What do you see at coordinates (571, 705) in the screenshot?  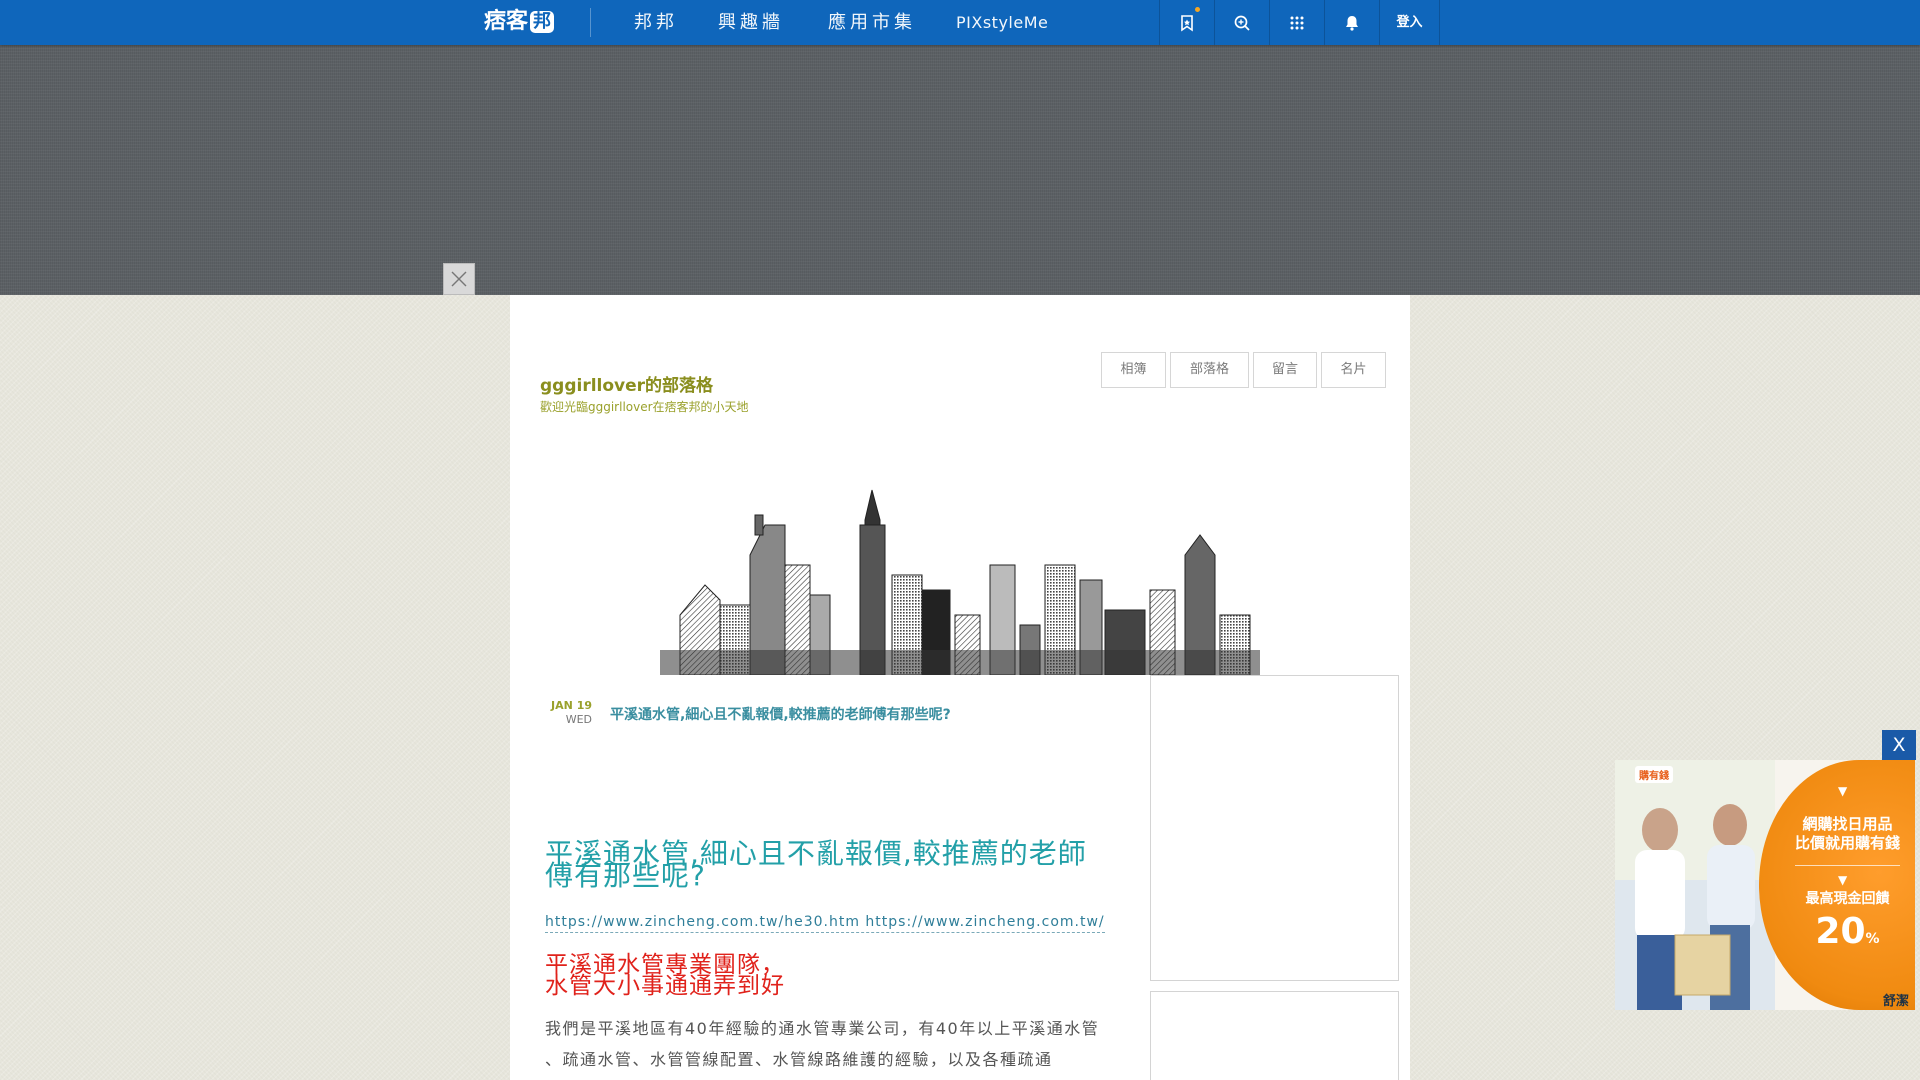 I see `post-month-day: JAN 19` at bounding box center [571, 705].